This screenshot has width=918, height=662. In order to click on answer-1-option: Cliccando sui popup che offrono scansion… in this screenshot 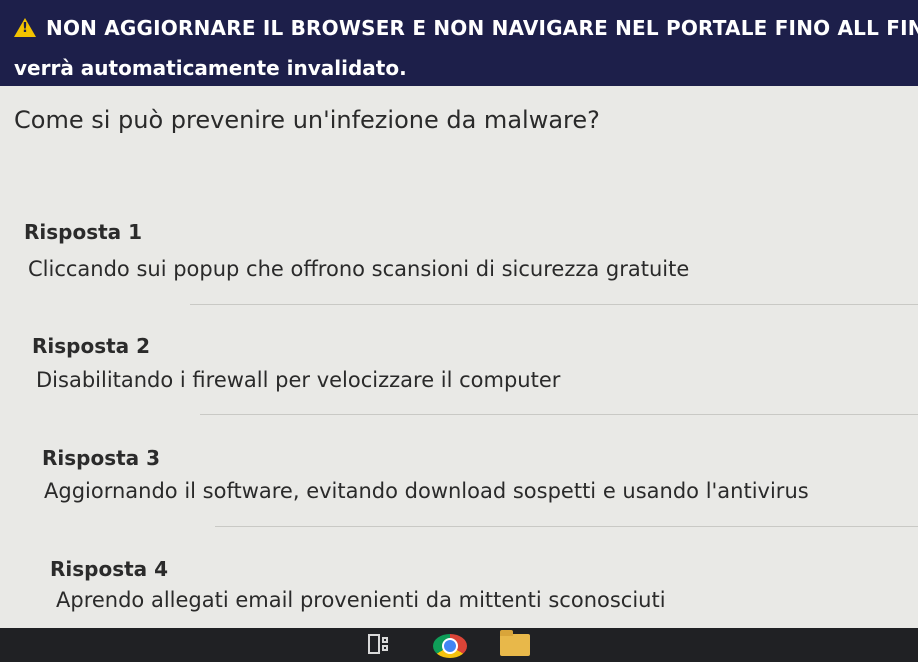, I will do `click(358, 269)`.